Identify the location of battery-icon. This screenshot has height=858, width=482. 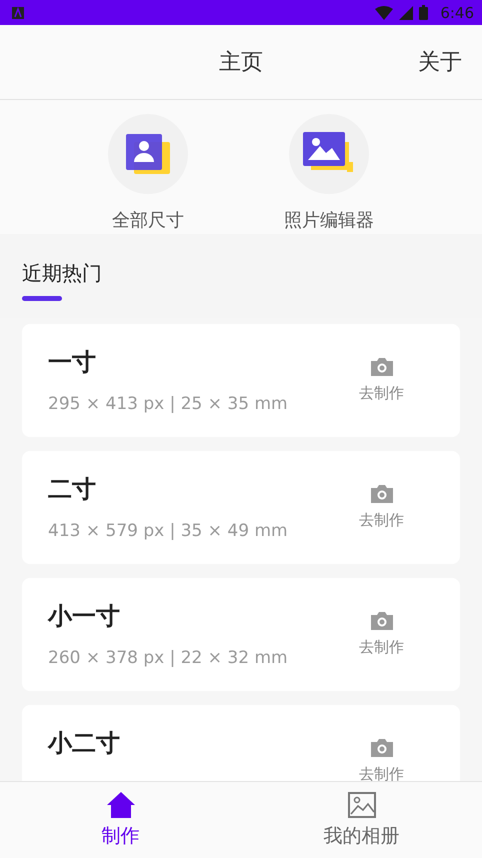
(423, 12).